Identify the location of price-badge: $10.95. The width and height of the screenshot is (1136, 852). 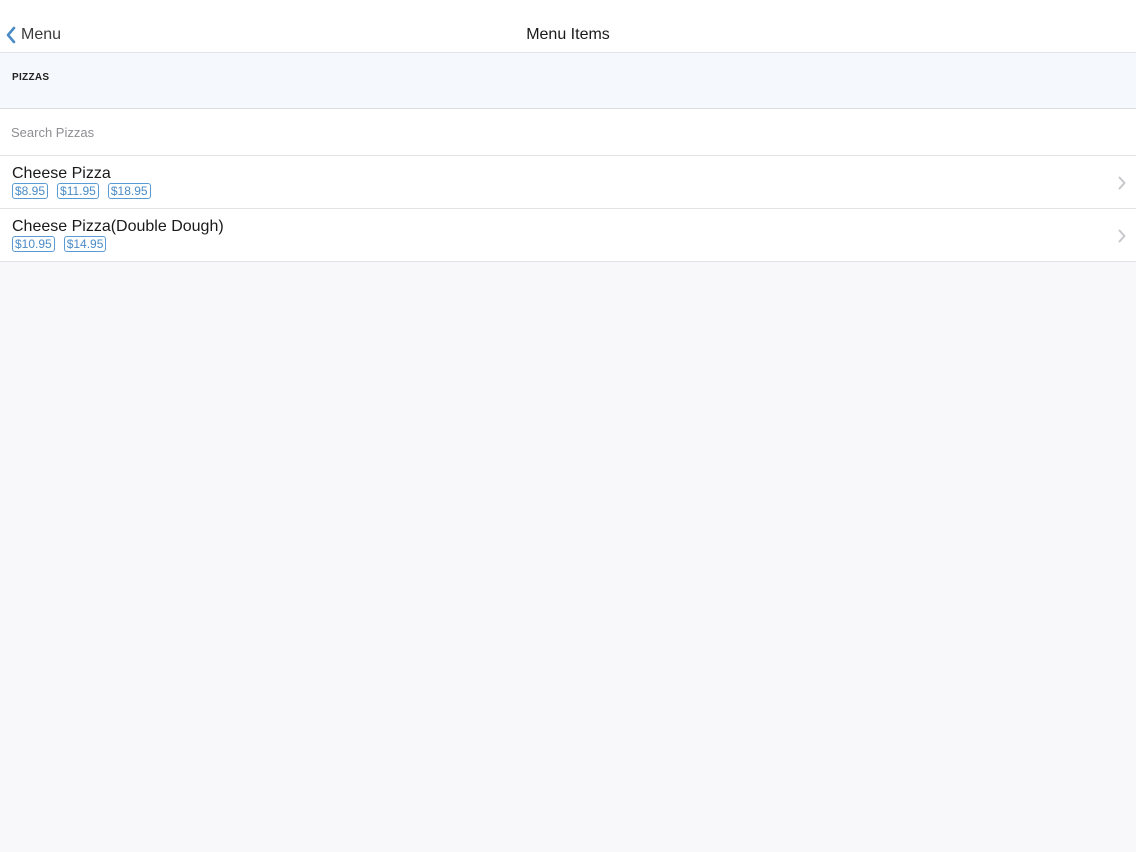
(33, 244).